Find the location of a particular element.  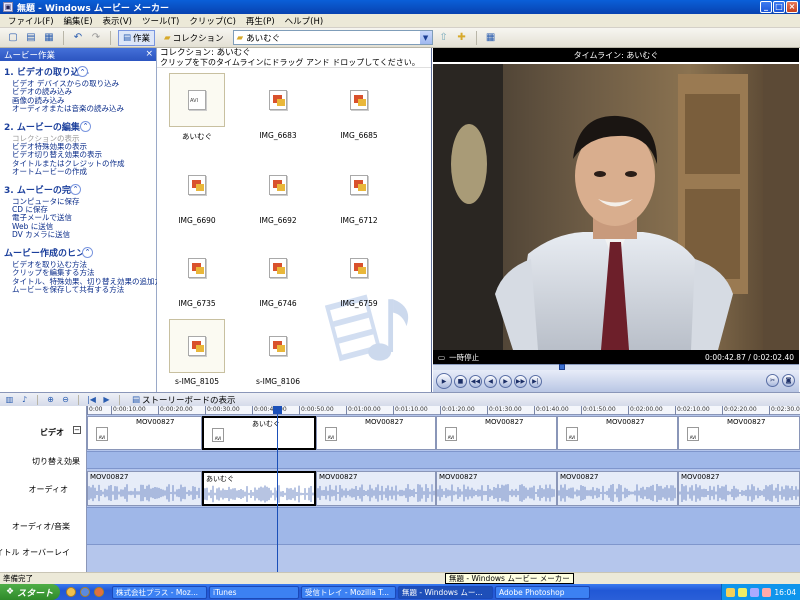

section-title: ムービー作成のヒント ⌃ is located at coordinates (78, 252).